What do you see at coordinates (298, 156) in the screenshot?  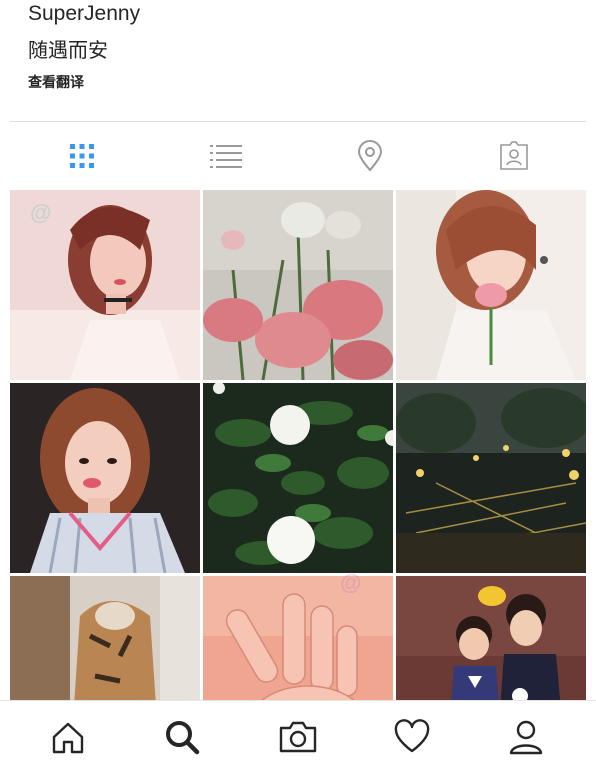 I see `view-tabs` at bounding box center [298, 156].